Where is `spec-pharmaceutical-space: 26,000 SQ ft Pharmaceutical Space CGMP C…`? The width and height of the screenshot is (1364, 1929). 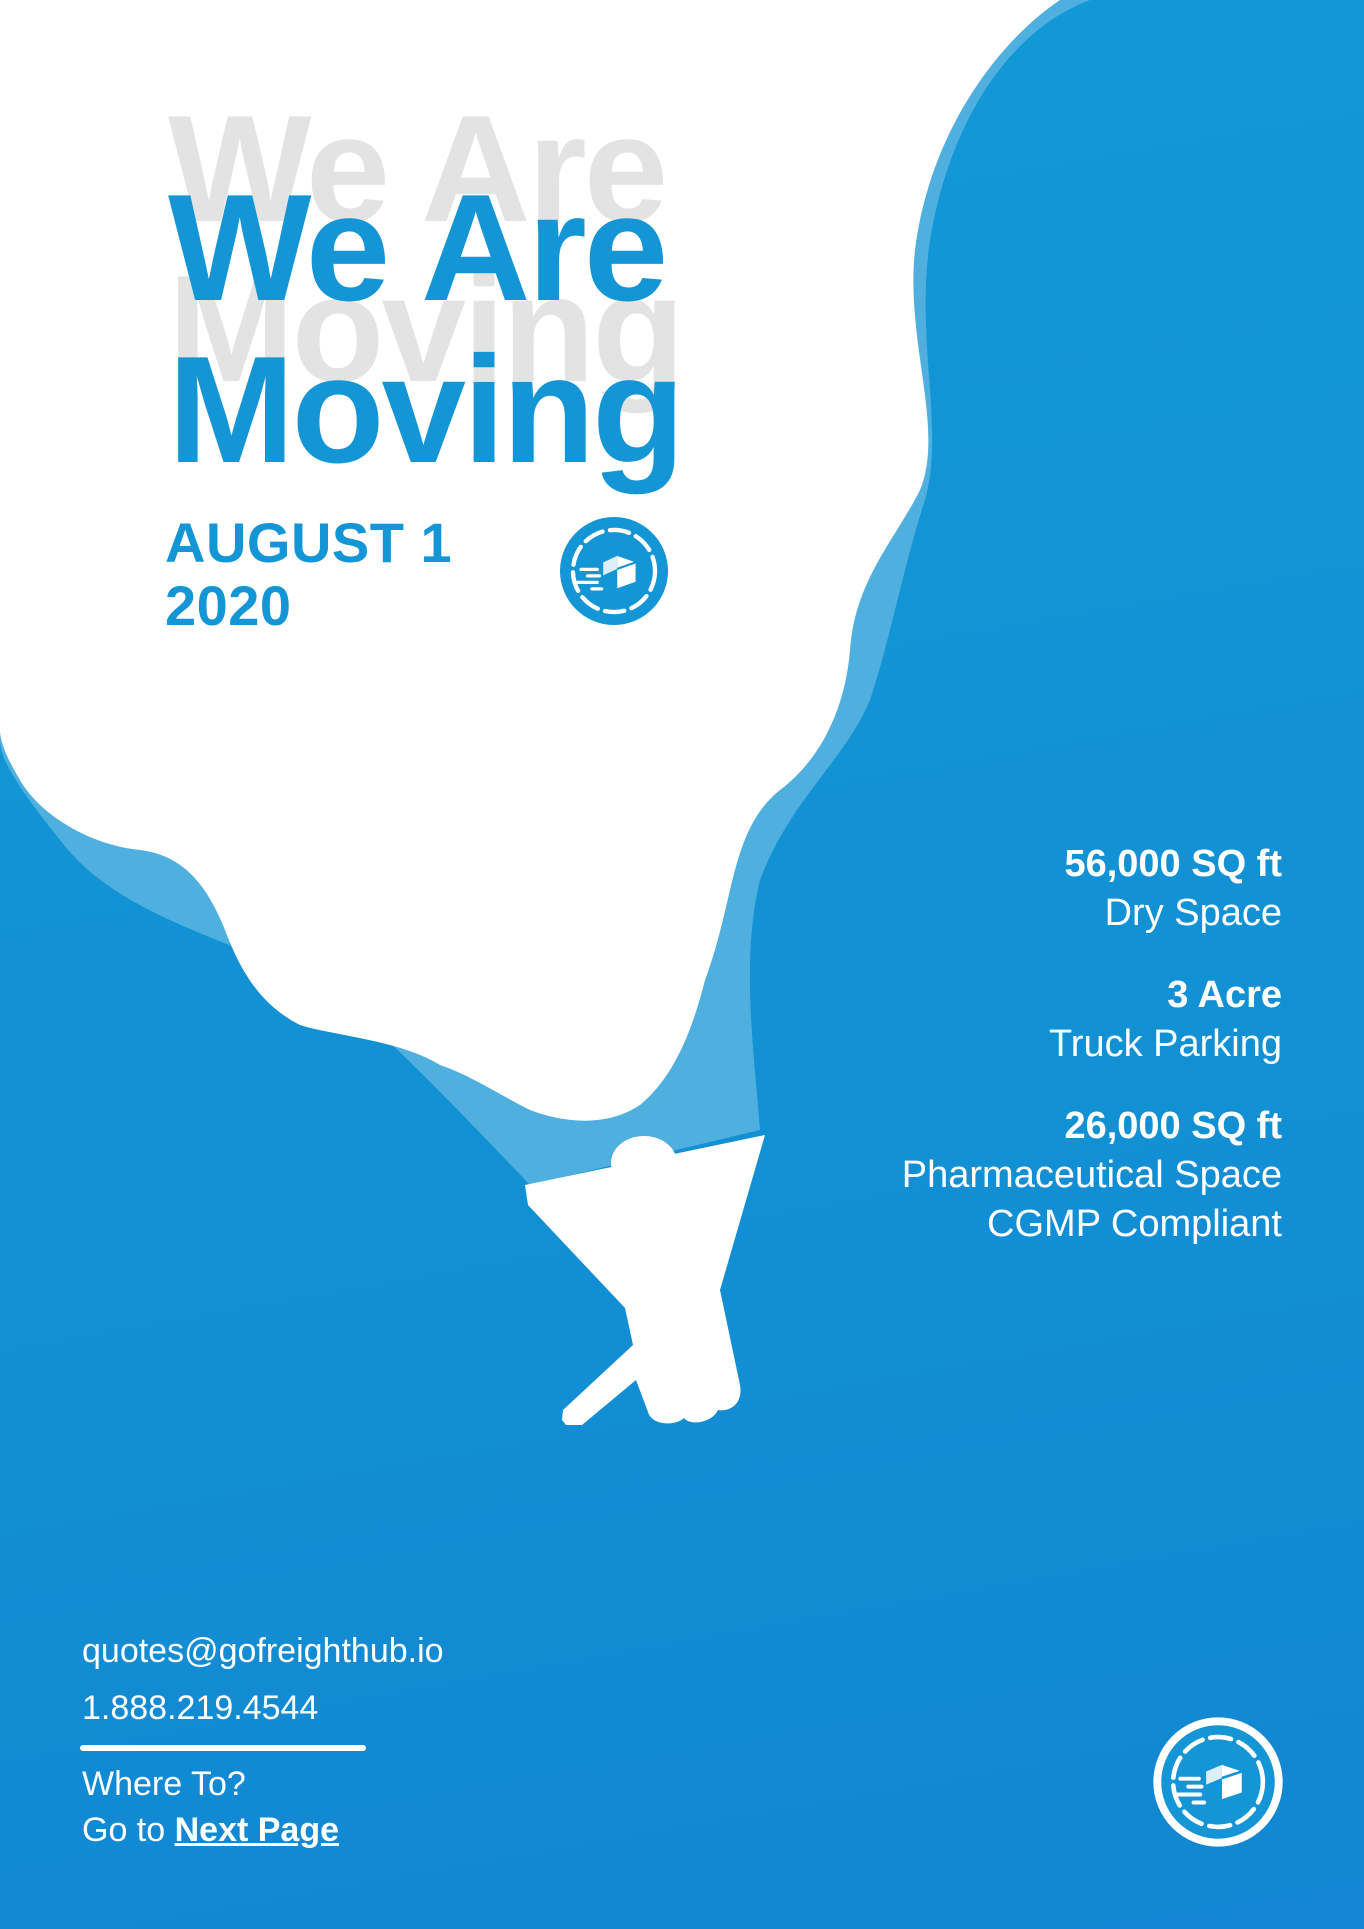
spec-pharmaceutical-space: 26,000 SQ ft Pharmaceutical Space CGMP C… is located at coordinates (1092, 1176).